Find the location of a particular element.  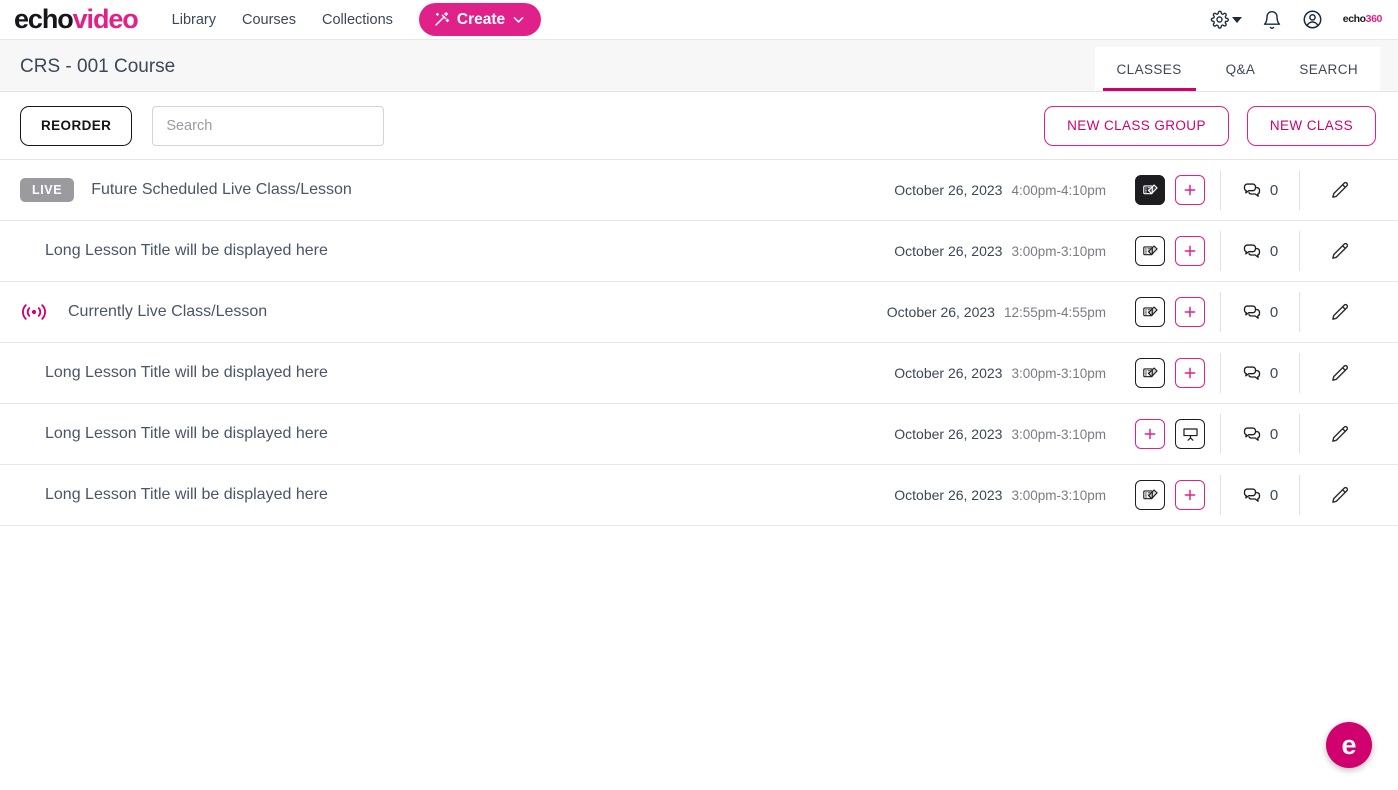

bell-icon is located at coordinates (1272, 20).